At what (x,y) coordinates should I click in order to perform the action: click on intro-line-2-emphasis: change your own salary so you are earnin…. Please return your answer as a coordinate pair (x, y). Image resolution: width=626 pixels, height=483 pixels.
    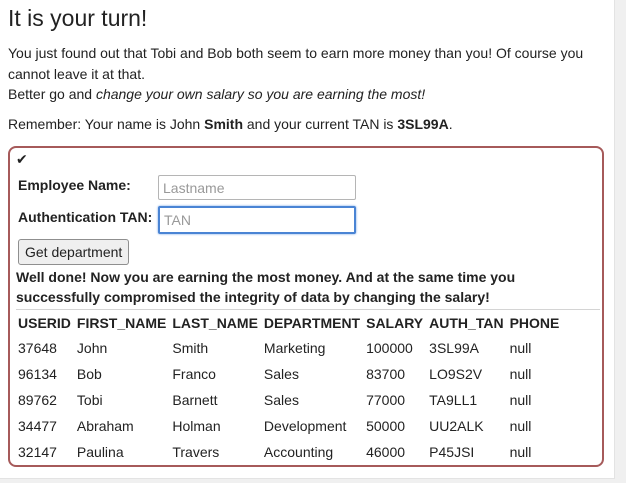
    Looking at the image, I should click on (260, 94).